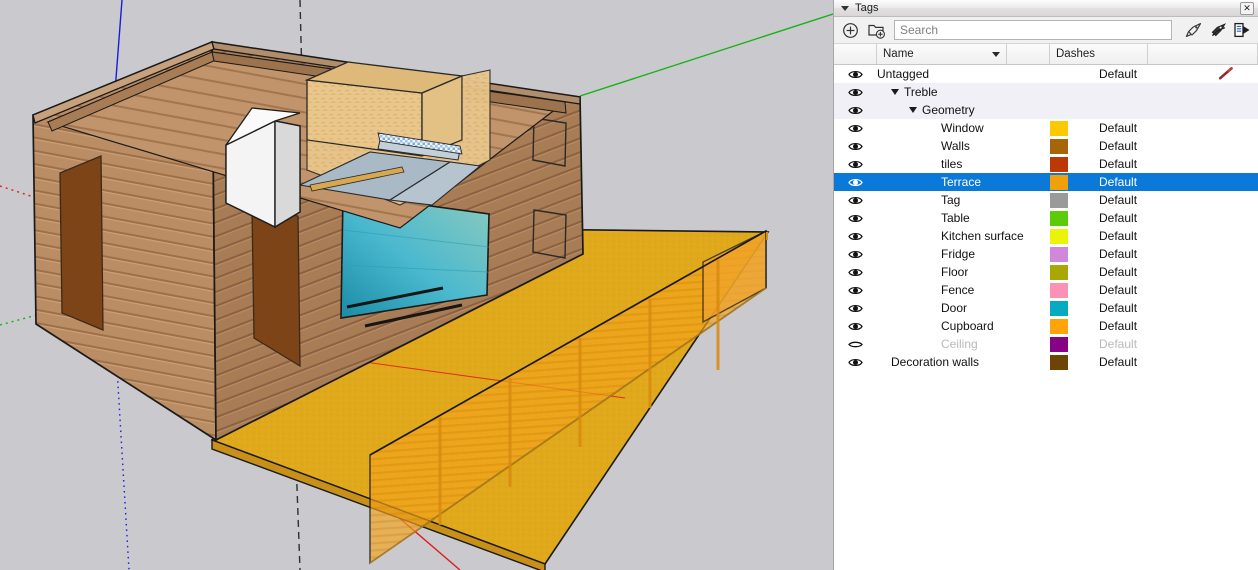 The height and width of the screenshot is (570, 1258). I want to click on tag-name-cell: Decoration walls, so click(963, 362).